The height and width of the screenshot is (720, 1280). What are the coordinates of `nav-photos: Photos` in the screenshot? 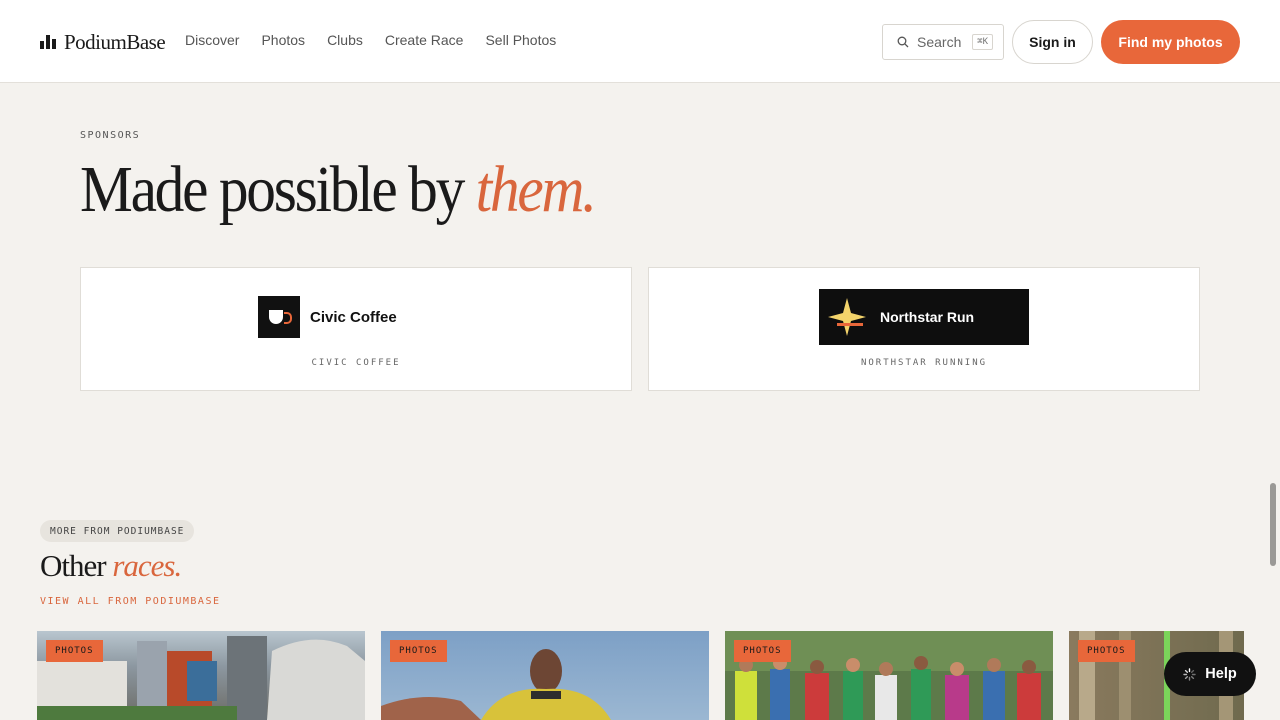 It's located at (283, 40).